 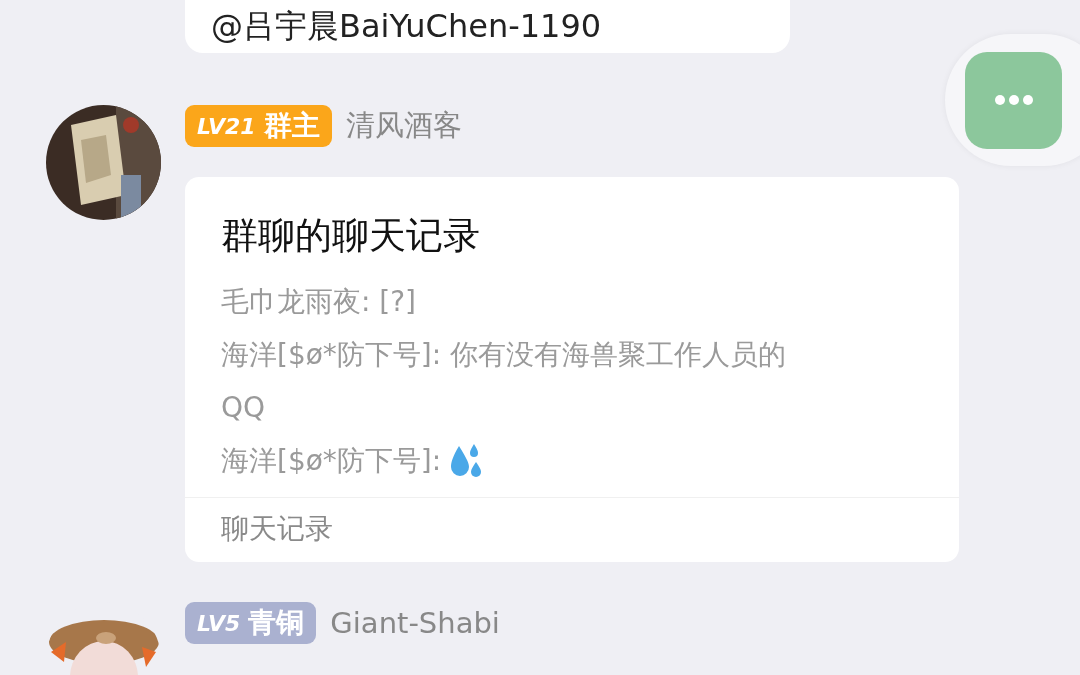 What do you see at coordinates (276, 623) in the screenshot?
I see `role-label: 青铜` at bounding box center [276, 623].